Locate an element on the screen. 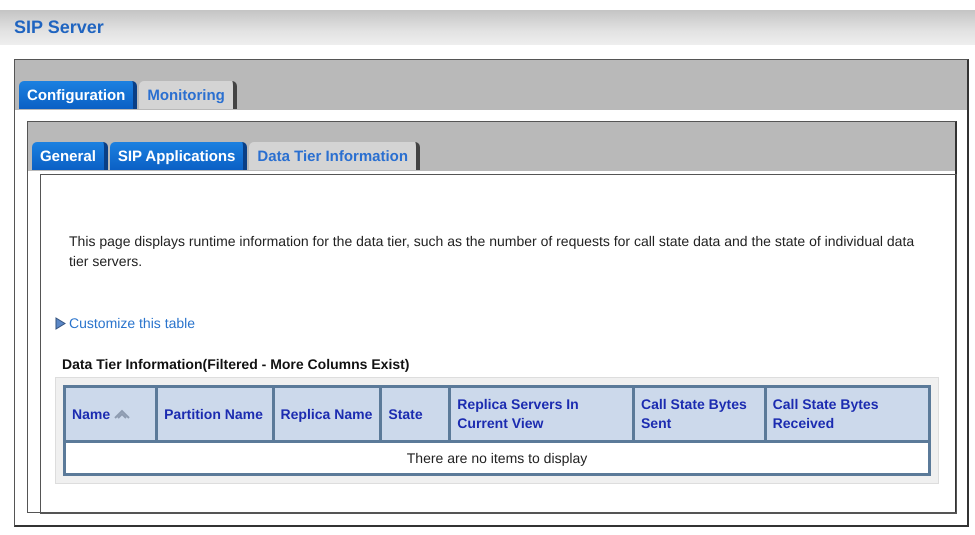  column-header: Call State Bytes Received is located at coordinates (847, 414).